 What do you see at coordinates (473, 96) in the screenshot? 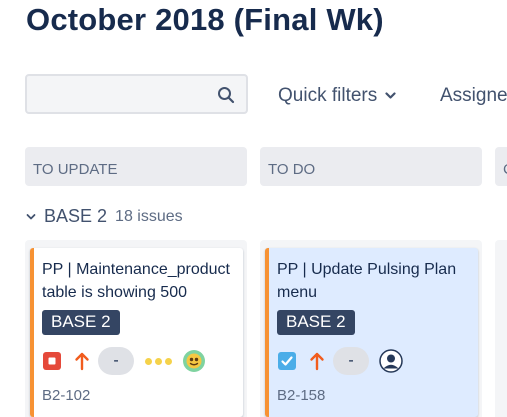
I see `assignee-filter: Assigne` at bounding box center [473, 96].